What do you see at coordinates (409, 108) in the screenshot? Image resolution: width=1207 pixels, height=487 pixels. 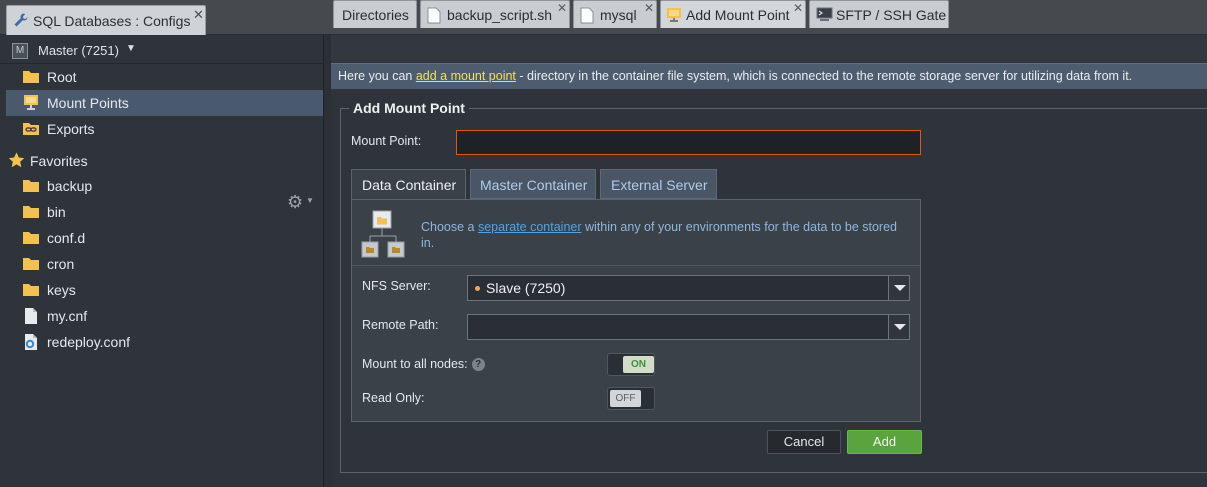 I see `fieldset-legend: Add Mount Point` at bounding box center [409, 108].